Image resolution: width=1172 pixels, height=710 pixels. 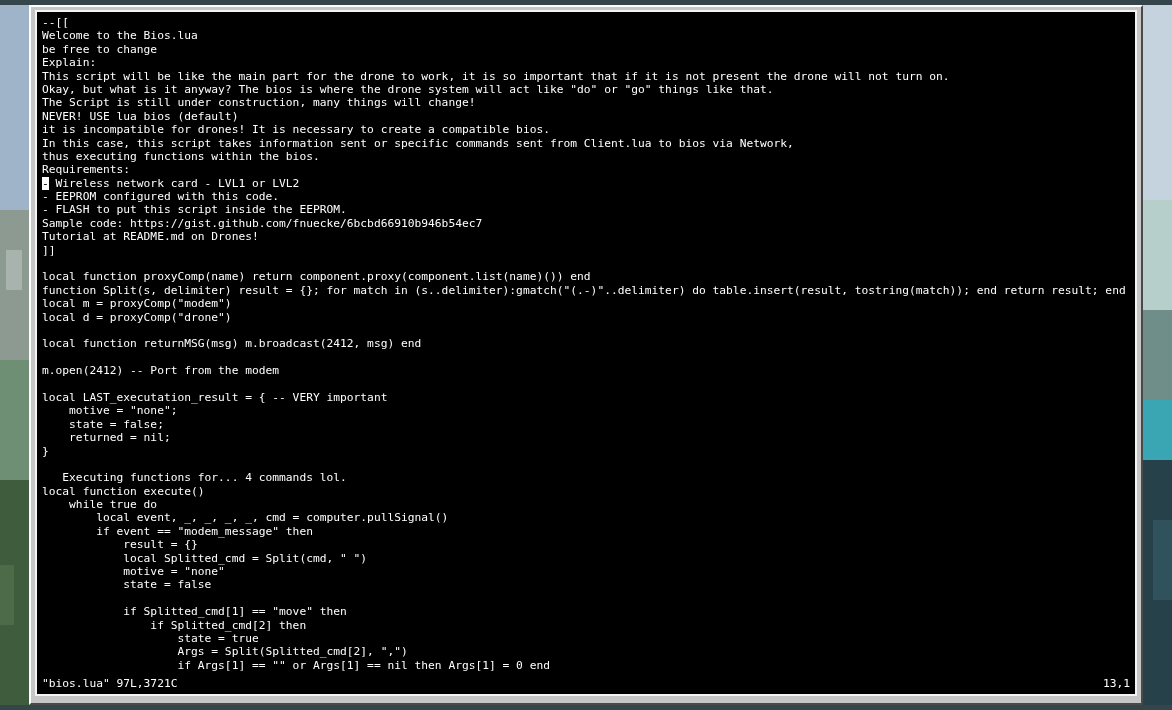 I want to click on code-line: Args = Split(Splitted_cmd[2], ","), so click(x=292, y=652).